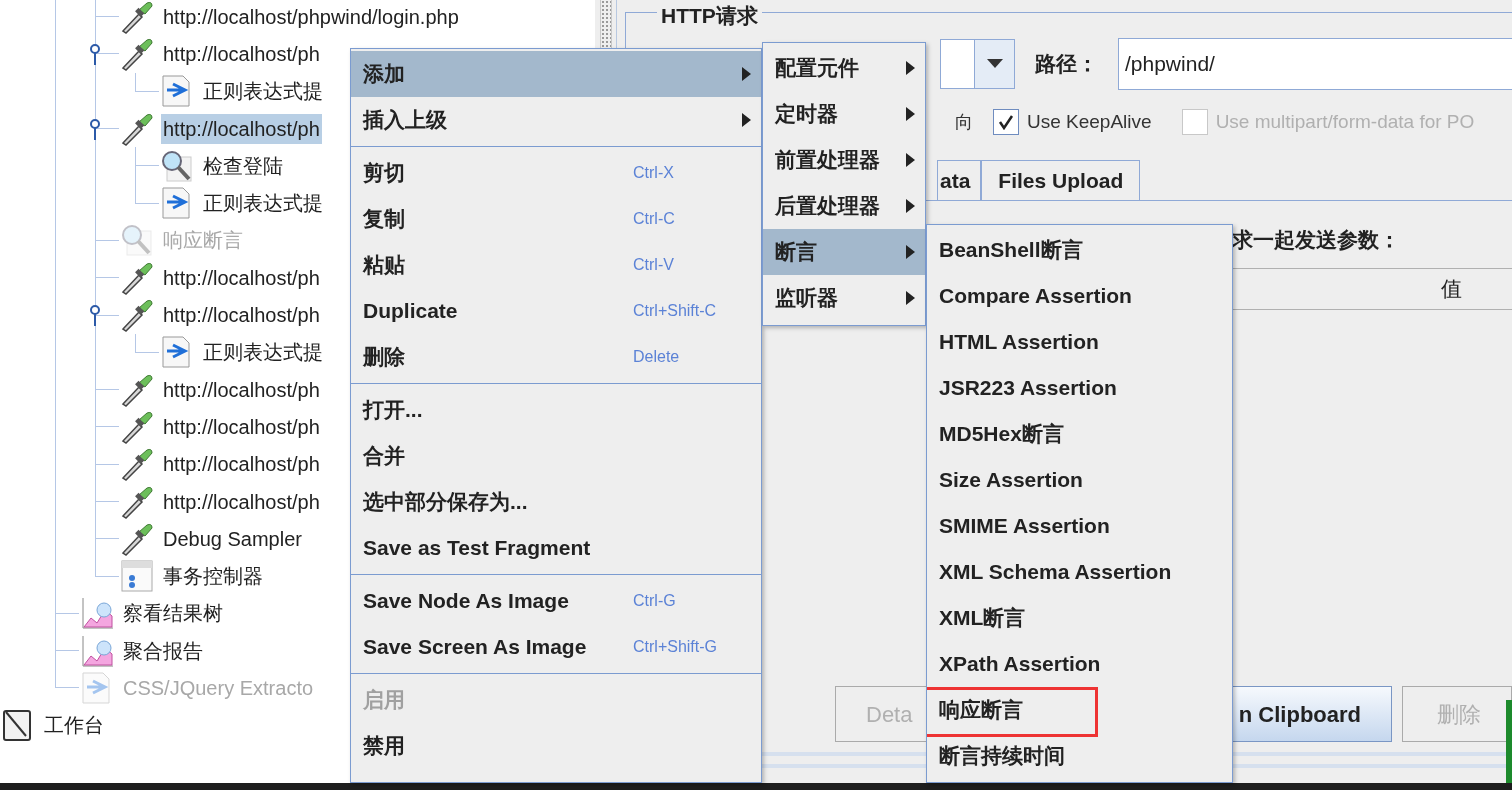 The width and height of the screenshot is (1512, 790). What do you see at coordinates (74, 725) in the screenshot?
I see `tree-item: 工作台` at bounding box center [74, 725].